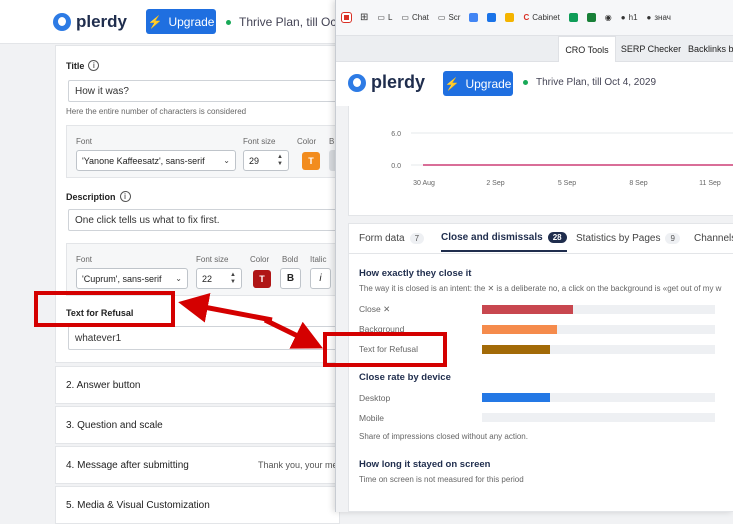 The width and height of the screenshot is (733, 524). I want to click on section-media-visual: 5. Media & Visual Customization, so click(197, 505).